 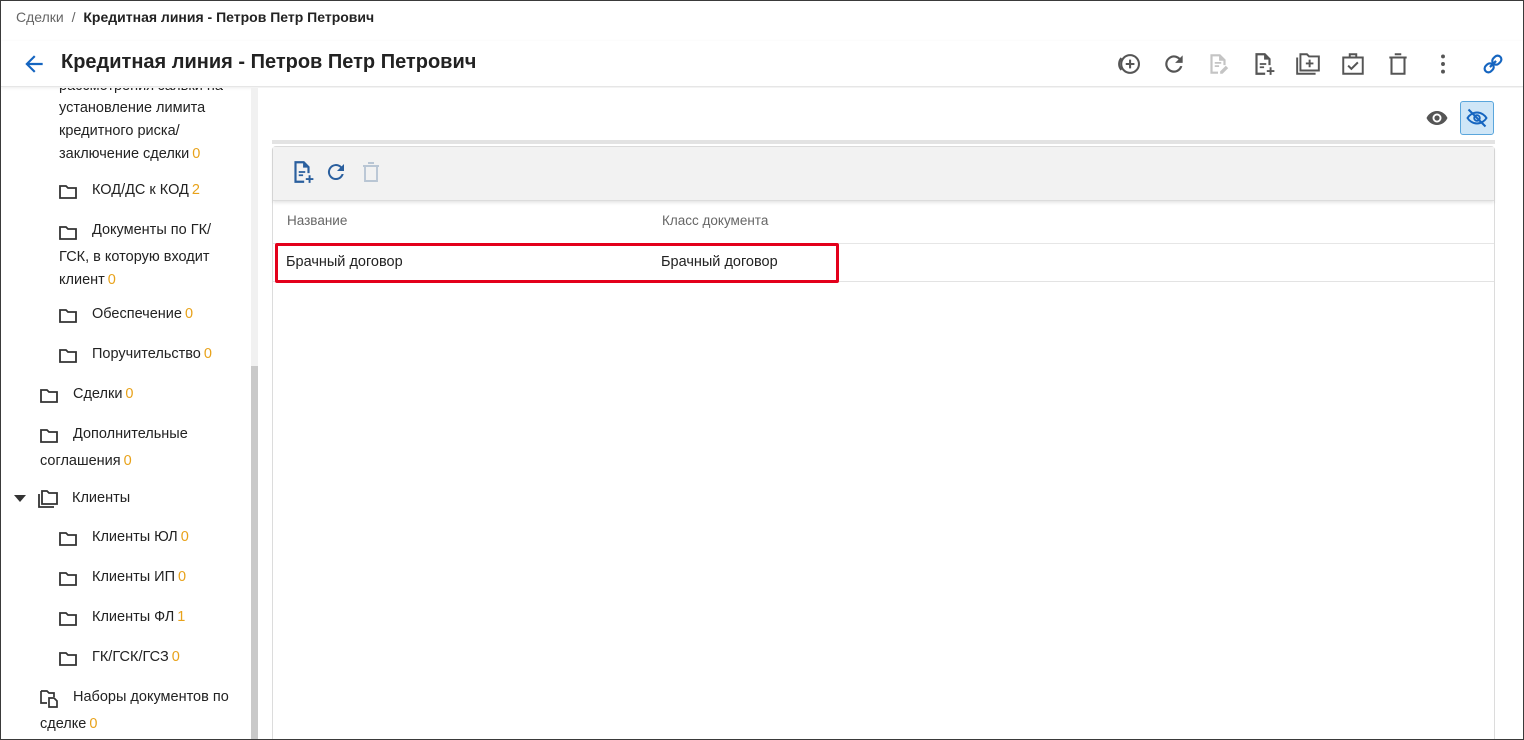 I want to click on add-circle-icon, so click(x=1129, y=64).